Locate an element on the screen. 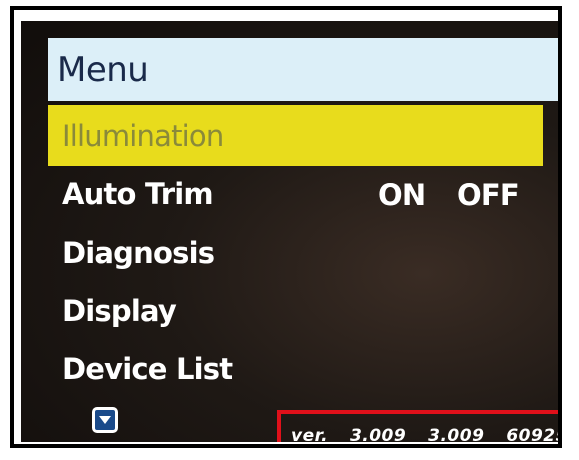 The width and height of the screenshot is (579, 460). auto-trim-on-option: ON is located at coordinates (402, 195).